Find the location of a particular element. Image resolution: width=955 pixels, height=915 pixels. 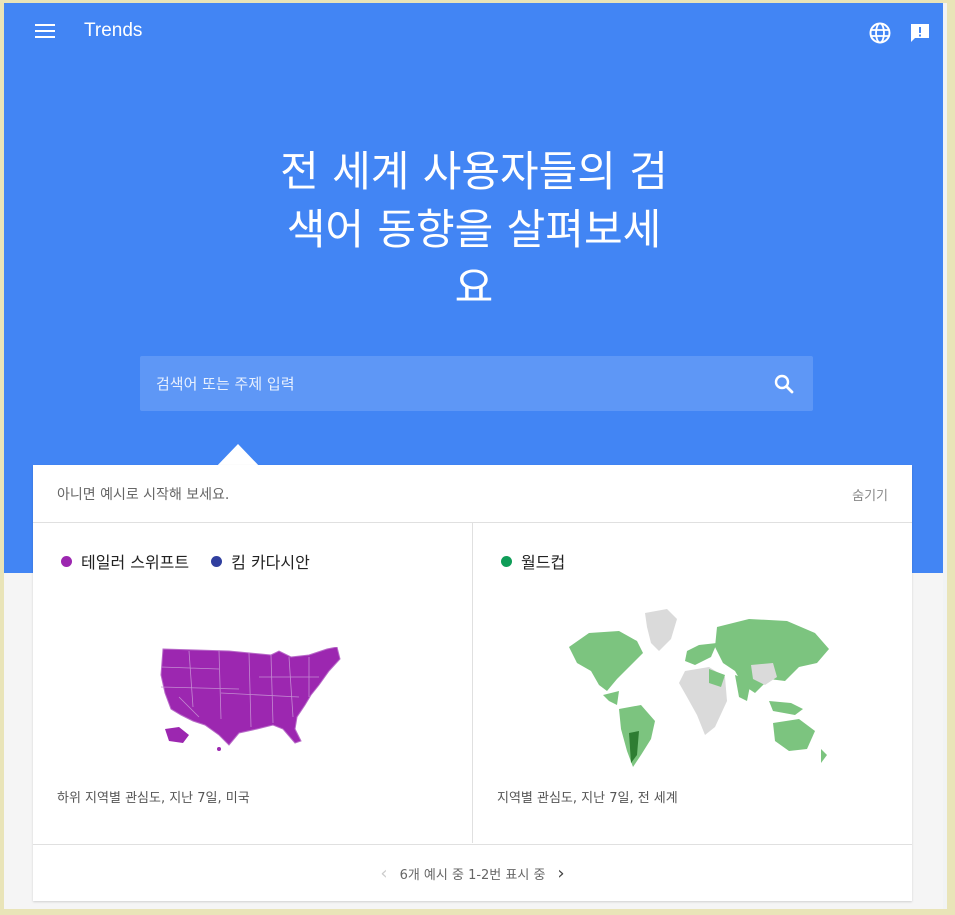

examples-header: 아니면 예시로 시작해 보세요. 숨기기 is located at coordinates (472, 494).